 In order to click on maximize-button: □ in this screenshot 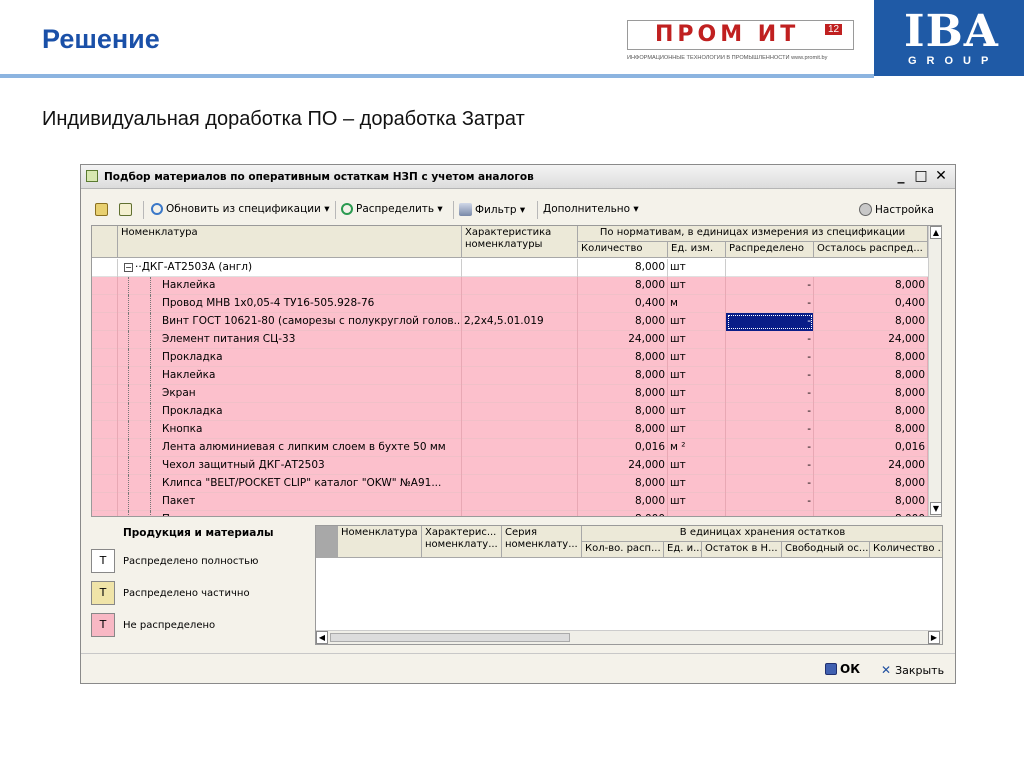, I will do `click(921, 176)`.